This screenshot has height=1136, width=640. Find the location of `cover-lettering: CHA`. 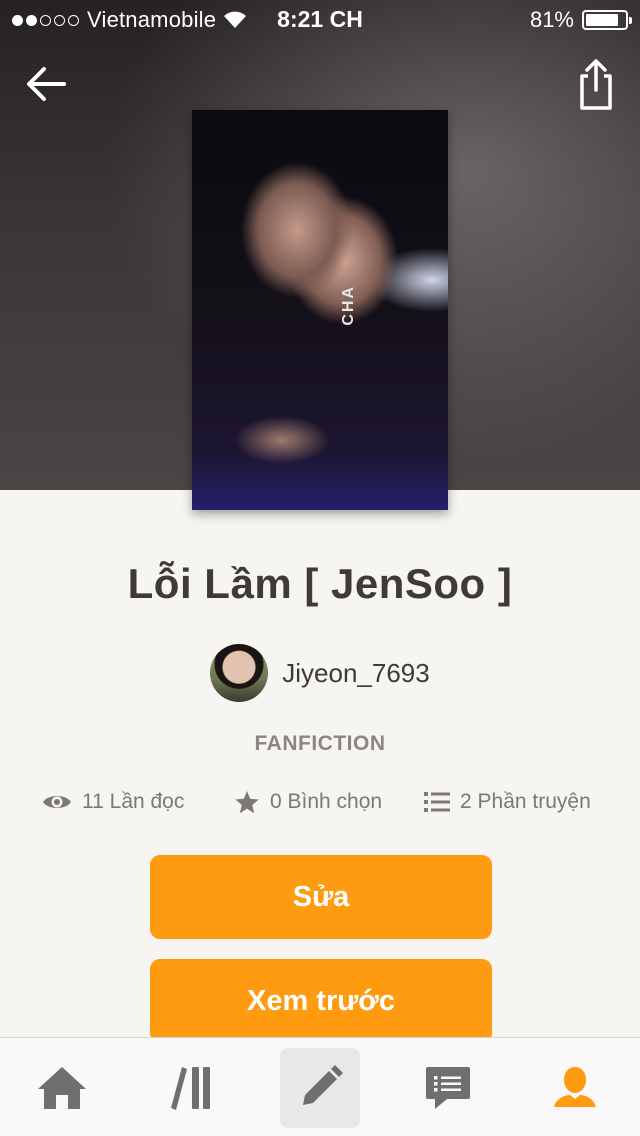

cover-lettering: CHA is located at coordinates (348, 305).